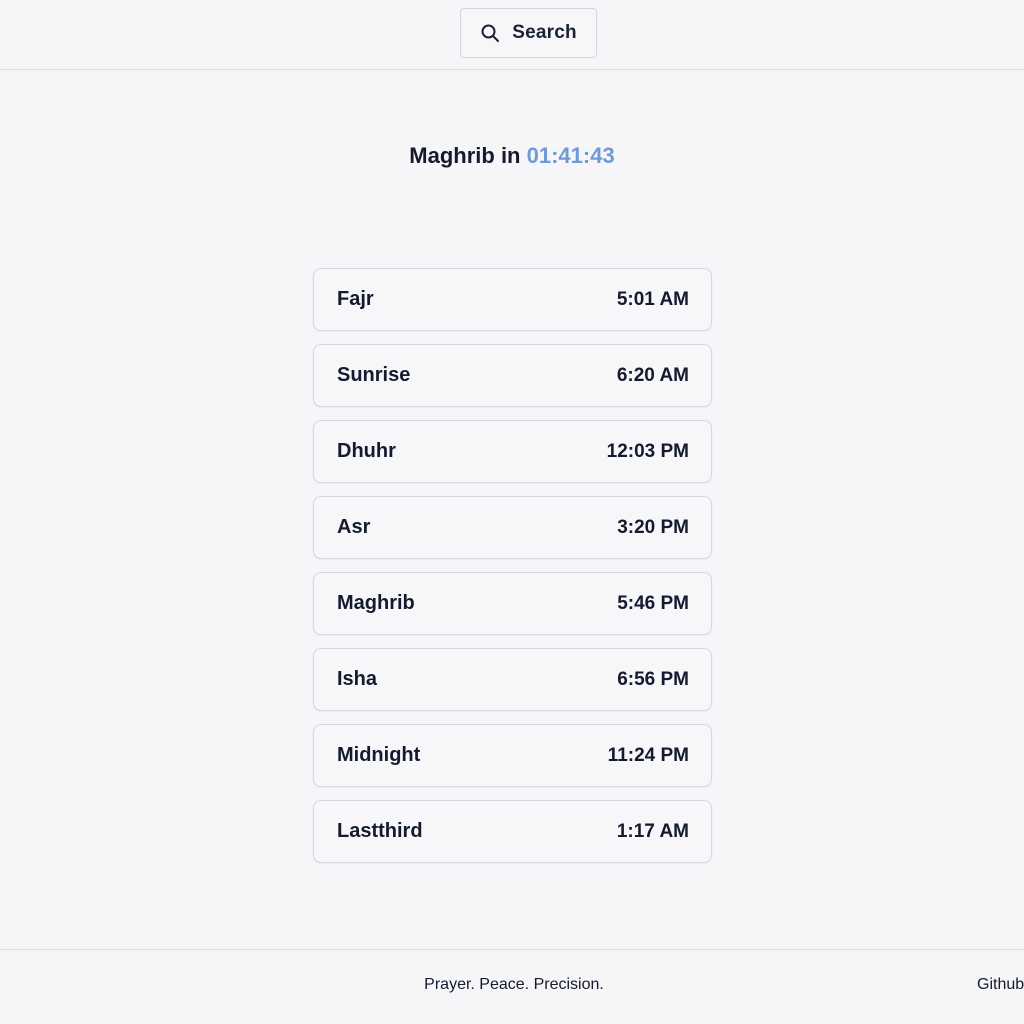 The image size is (1024, 1024). What do you see at coordinates (1000, 985) in the screenshot?
I see `github-link: Github` at bounding box center [1000, 985].